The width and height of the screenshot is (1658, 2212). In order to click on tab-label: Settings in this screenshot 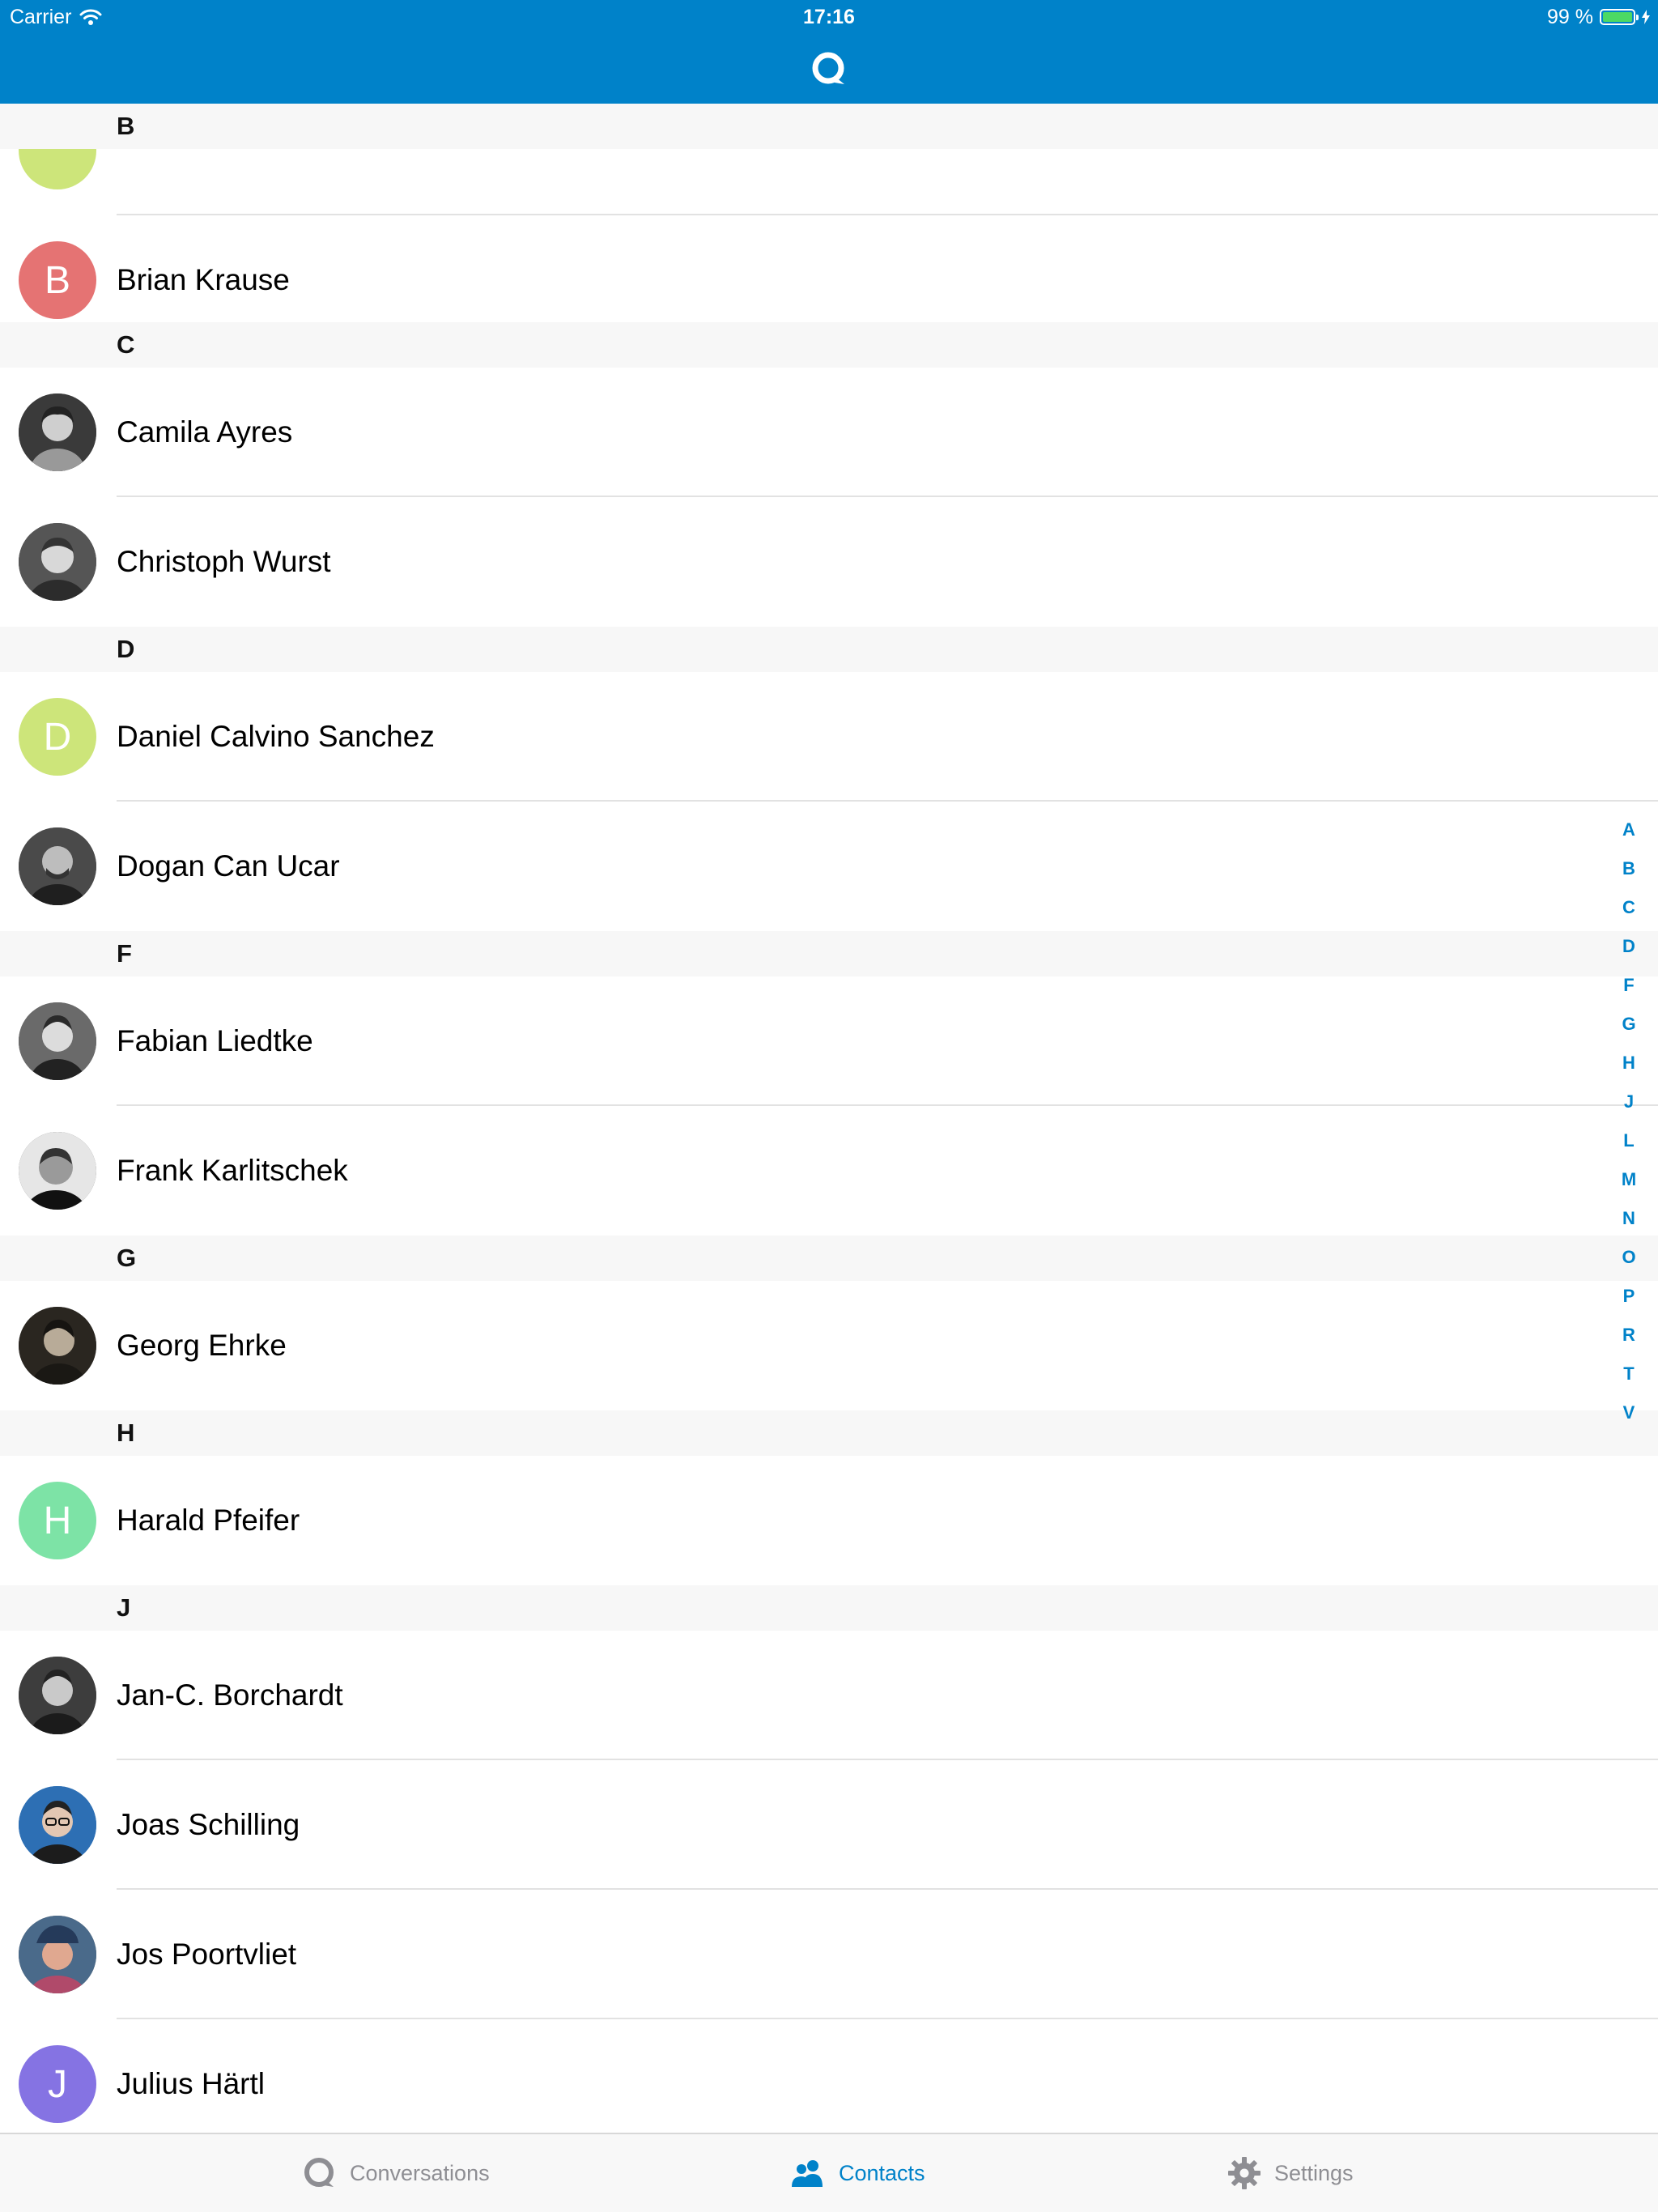, I will do `click(1314, 2172)`.